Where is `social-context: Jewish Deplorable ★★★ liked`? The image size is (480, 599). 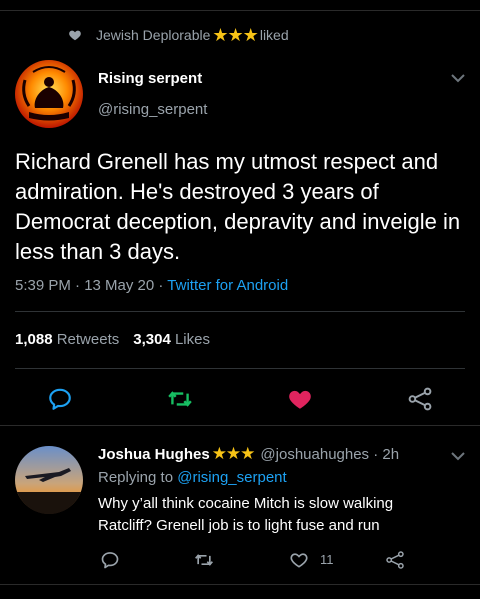 social-context: Jewish Deplorable ★★★ liked is located at coordinates (178, 35).